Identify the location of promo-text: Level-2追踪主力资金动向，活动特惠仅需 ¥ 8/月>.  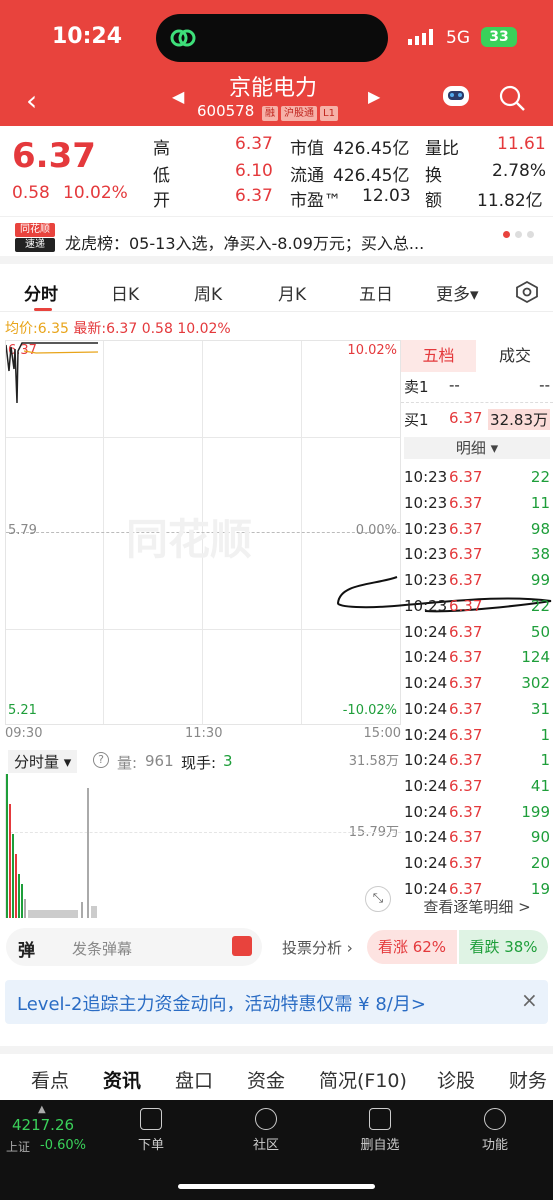
(221, 1004).